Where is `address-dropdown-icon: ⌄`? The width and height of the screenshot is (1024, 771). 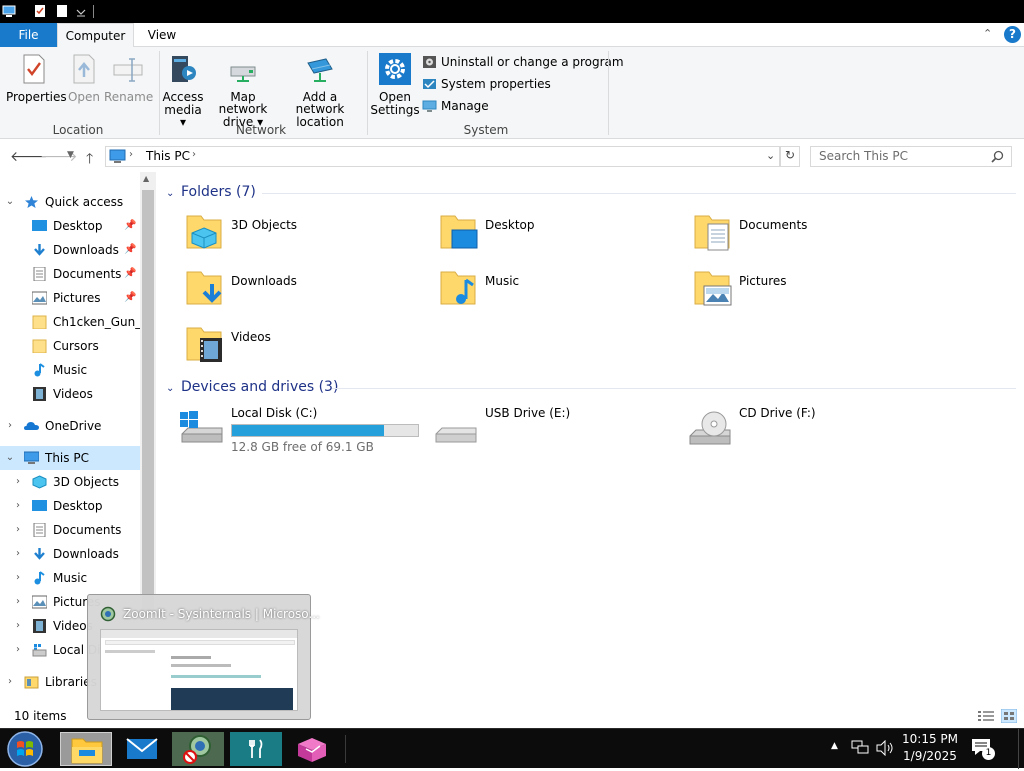
address-dropdown-icon: ⌄ is located at coordinates (770, 155).